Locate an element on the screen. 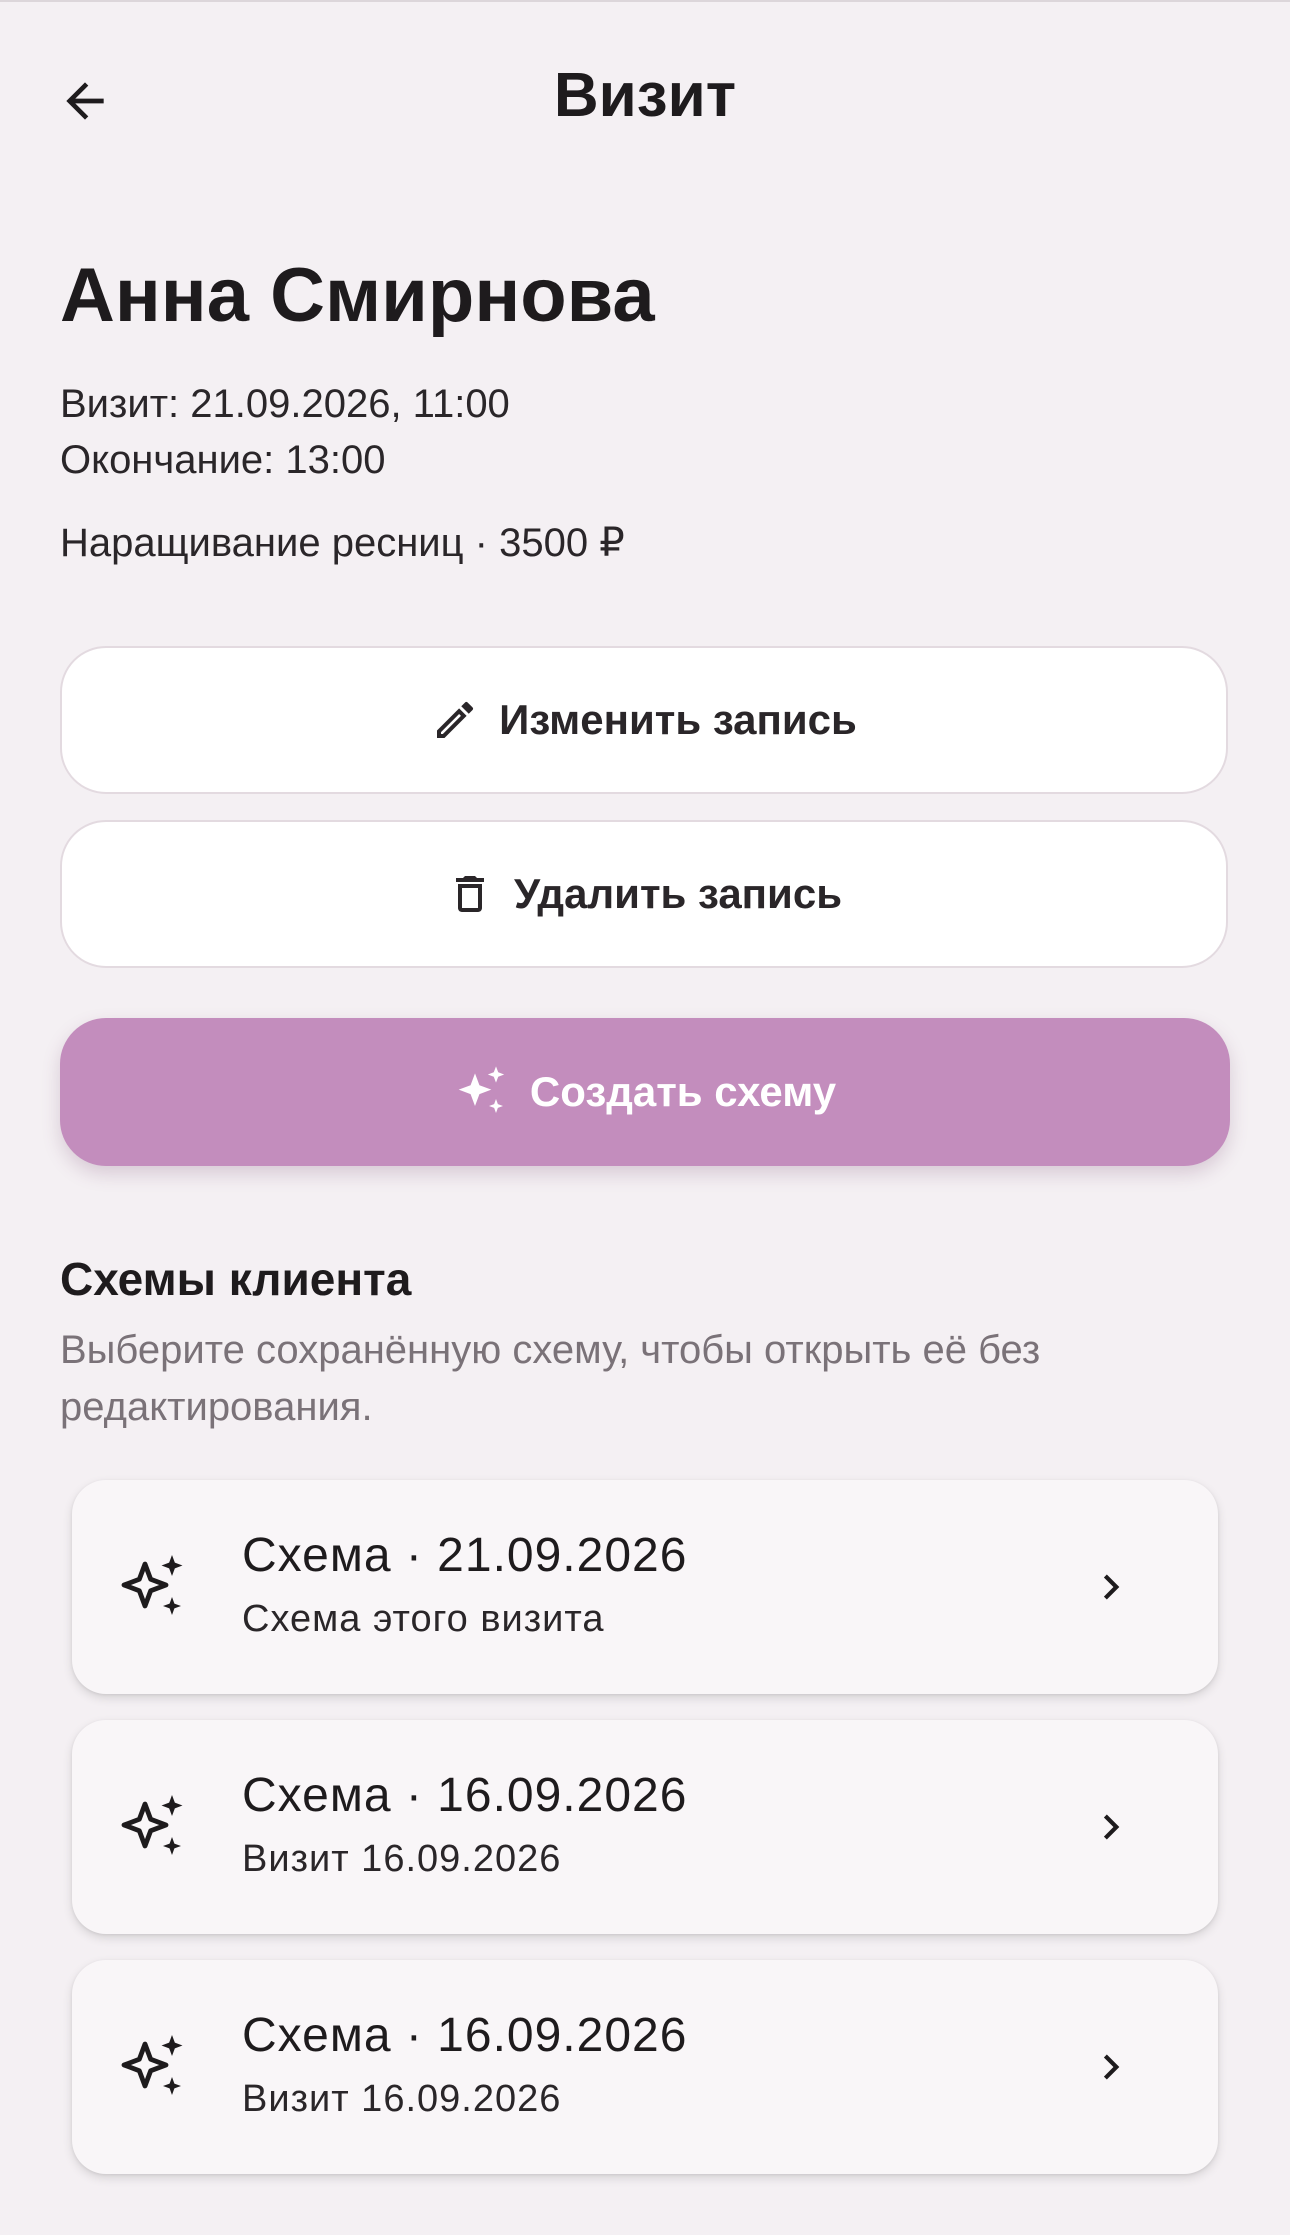  pencil-icon is located at coordinates (455, 720).